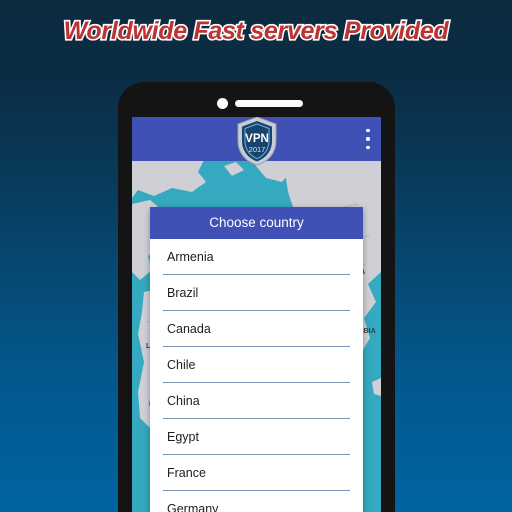 Image resolution: width=512 pixels, height=512 pixels. Describe the element at coordinates (256, 437) in the screenshot. I see `list-item: Egypt` at that location.